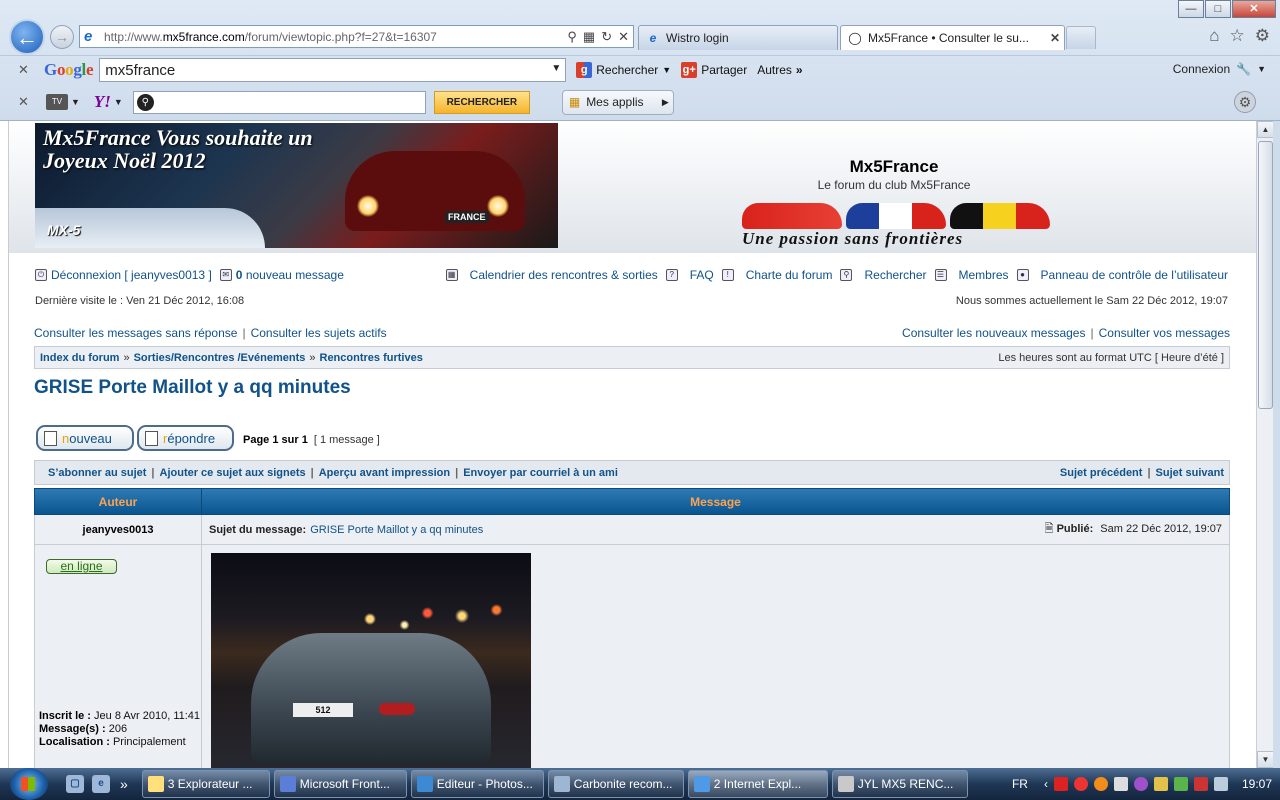 The image size is (1280, 800). Describe the element at coordinates (220, 358) in the screenshot. I see `breadcrumb-sorties: Sorties/Rencontres /Evénements` at that location.